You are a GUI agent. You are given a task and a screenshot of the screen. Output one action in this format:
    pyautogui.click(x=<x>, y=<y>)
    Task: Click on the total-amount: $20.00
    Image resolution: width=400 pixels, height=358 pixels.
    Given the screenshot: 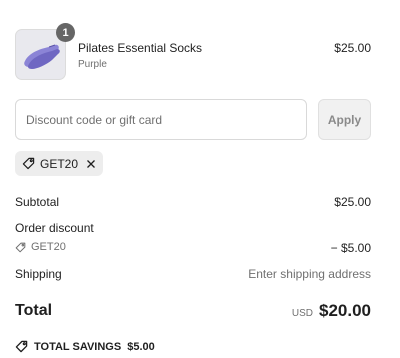 What is the action you would take?
    pyautogui.click(x=345, y=310)
    